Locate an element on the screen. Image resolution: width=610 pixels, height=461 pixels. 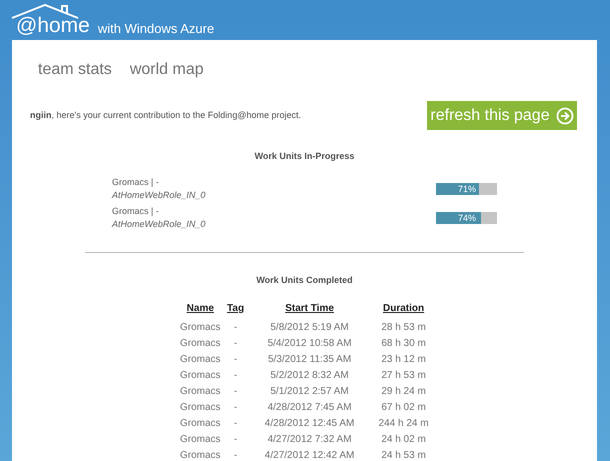
column-header: Tag is located at coordinates (235, 308).